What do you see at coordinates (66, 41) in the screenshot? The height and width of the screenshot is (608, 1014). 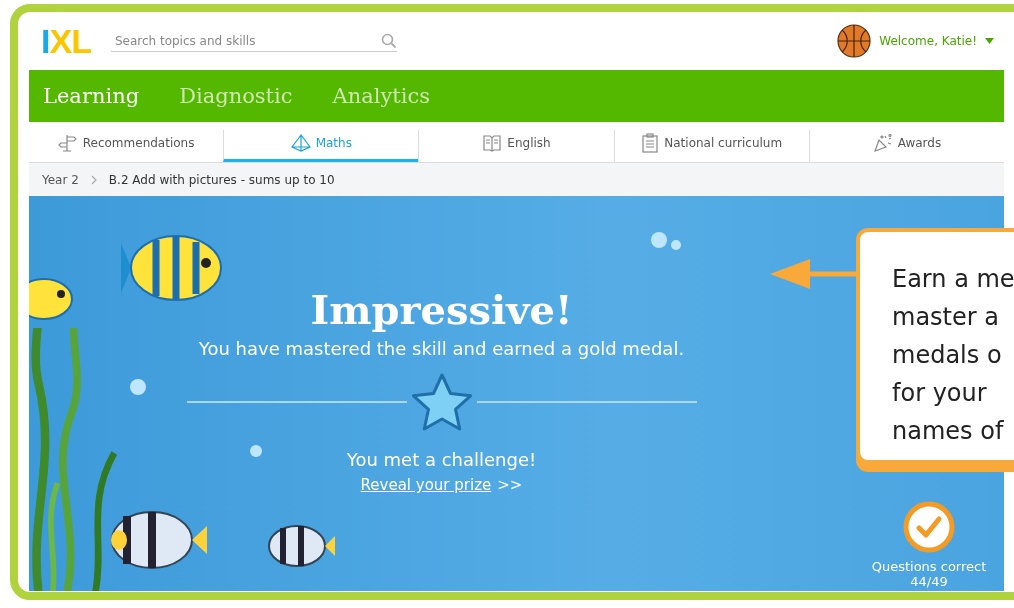 I see `ixl-logo: IXL` at bounding box center [66, 41].